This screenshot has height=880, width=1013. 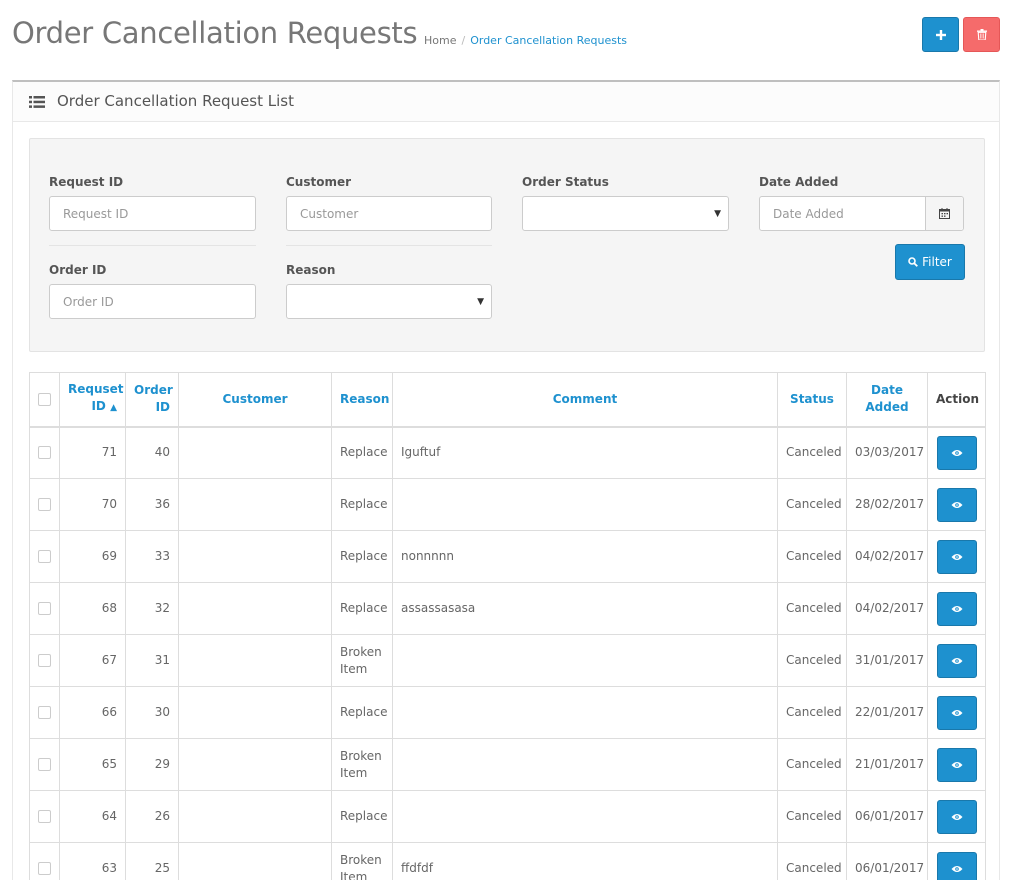 What do you see at coordinates (362, 660) in the screenshot?
I see `reason-cell: Broken Item` at bounding box center [362, 660].